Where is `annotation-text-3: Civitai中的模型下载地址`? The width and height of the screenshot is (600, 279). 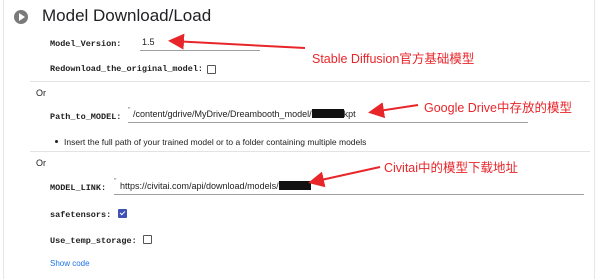 annotation-text-3: Civitai中的模型下载地址 is located at coordinates (451, 168).